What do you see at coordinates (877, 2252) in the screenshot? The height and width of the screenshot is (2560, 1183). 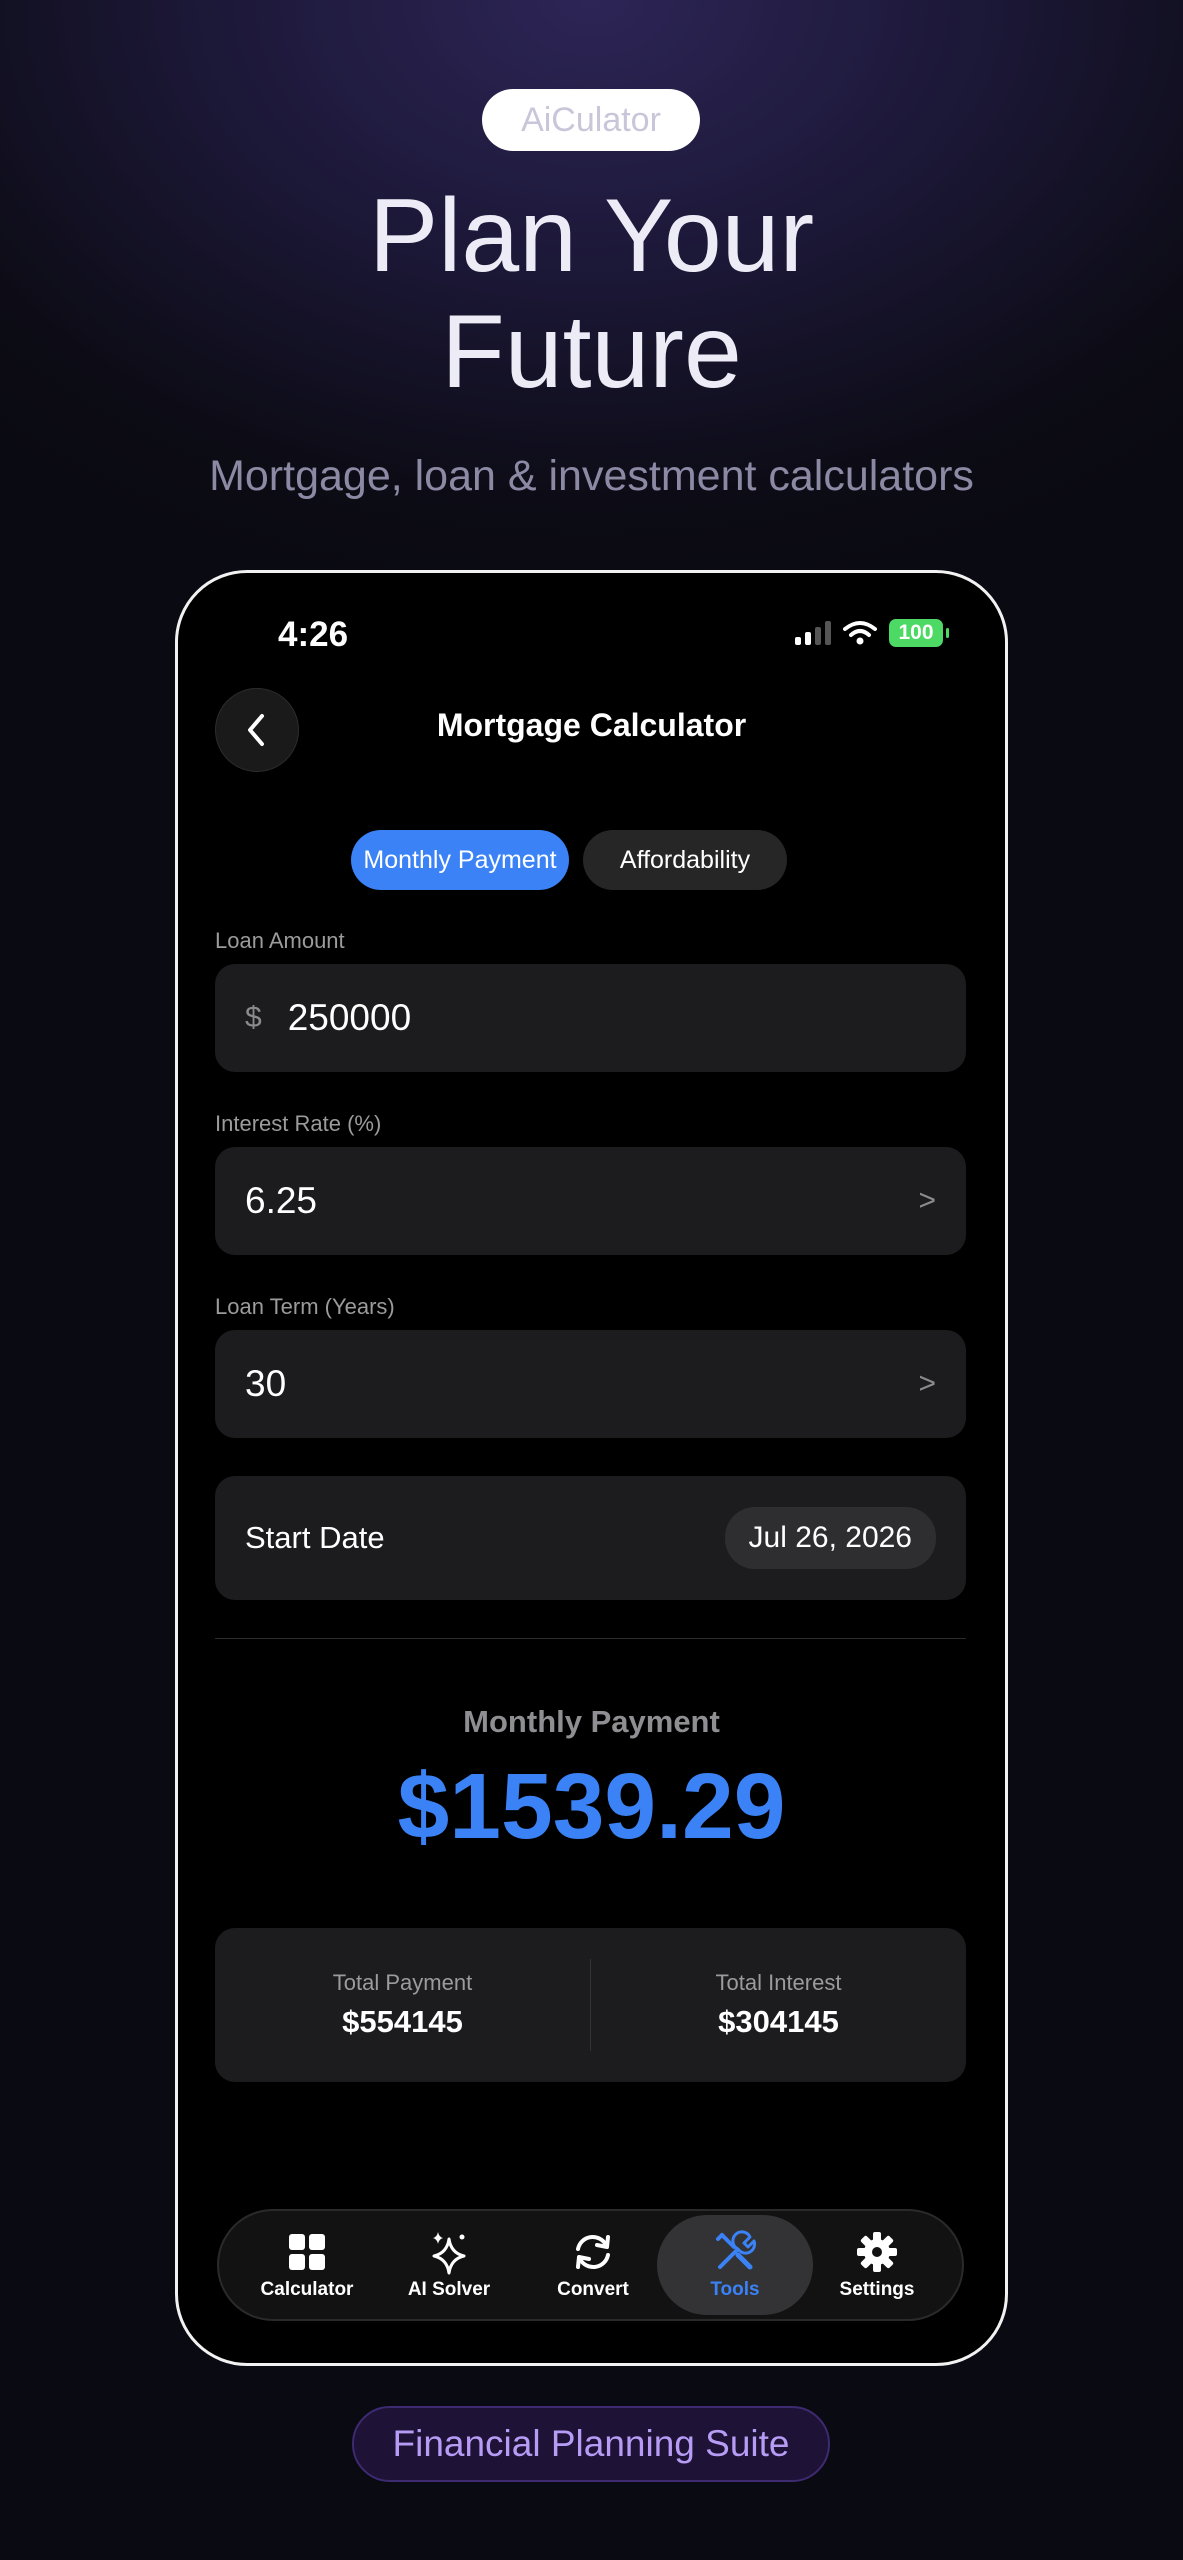 I see `gear-icon` at bounding box center [877, 2252].